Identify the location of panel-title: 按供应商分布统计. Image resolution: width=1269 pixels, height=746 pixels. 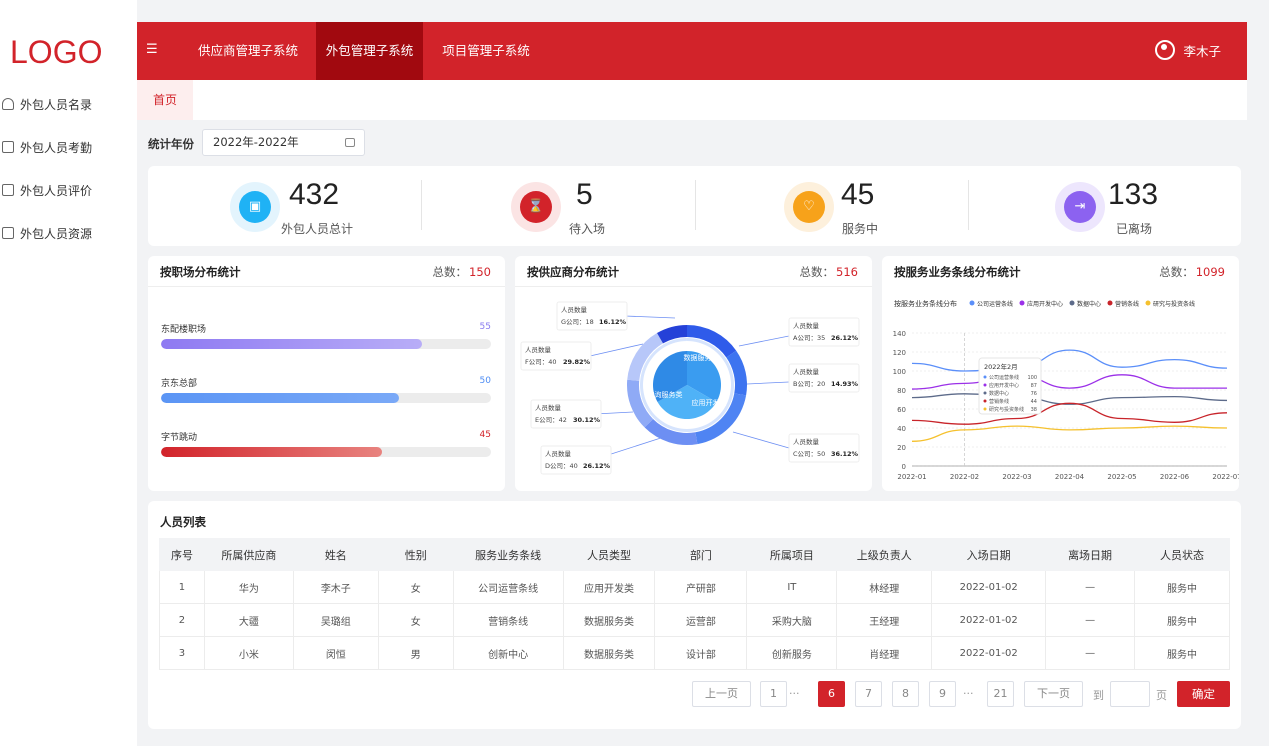
(573, 272).